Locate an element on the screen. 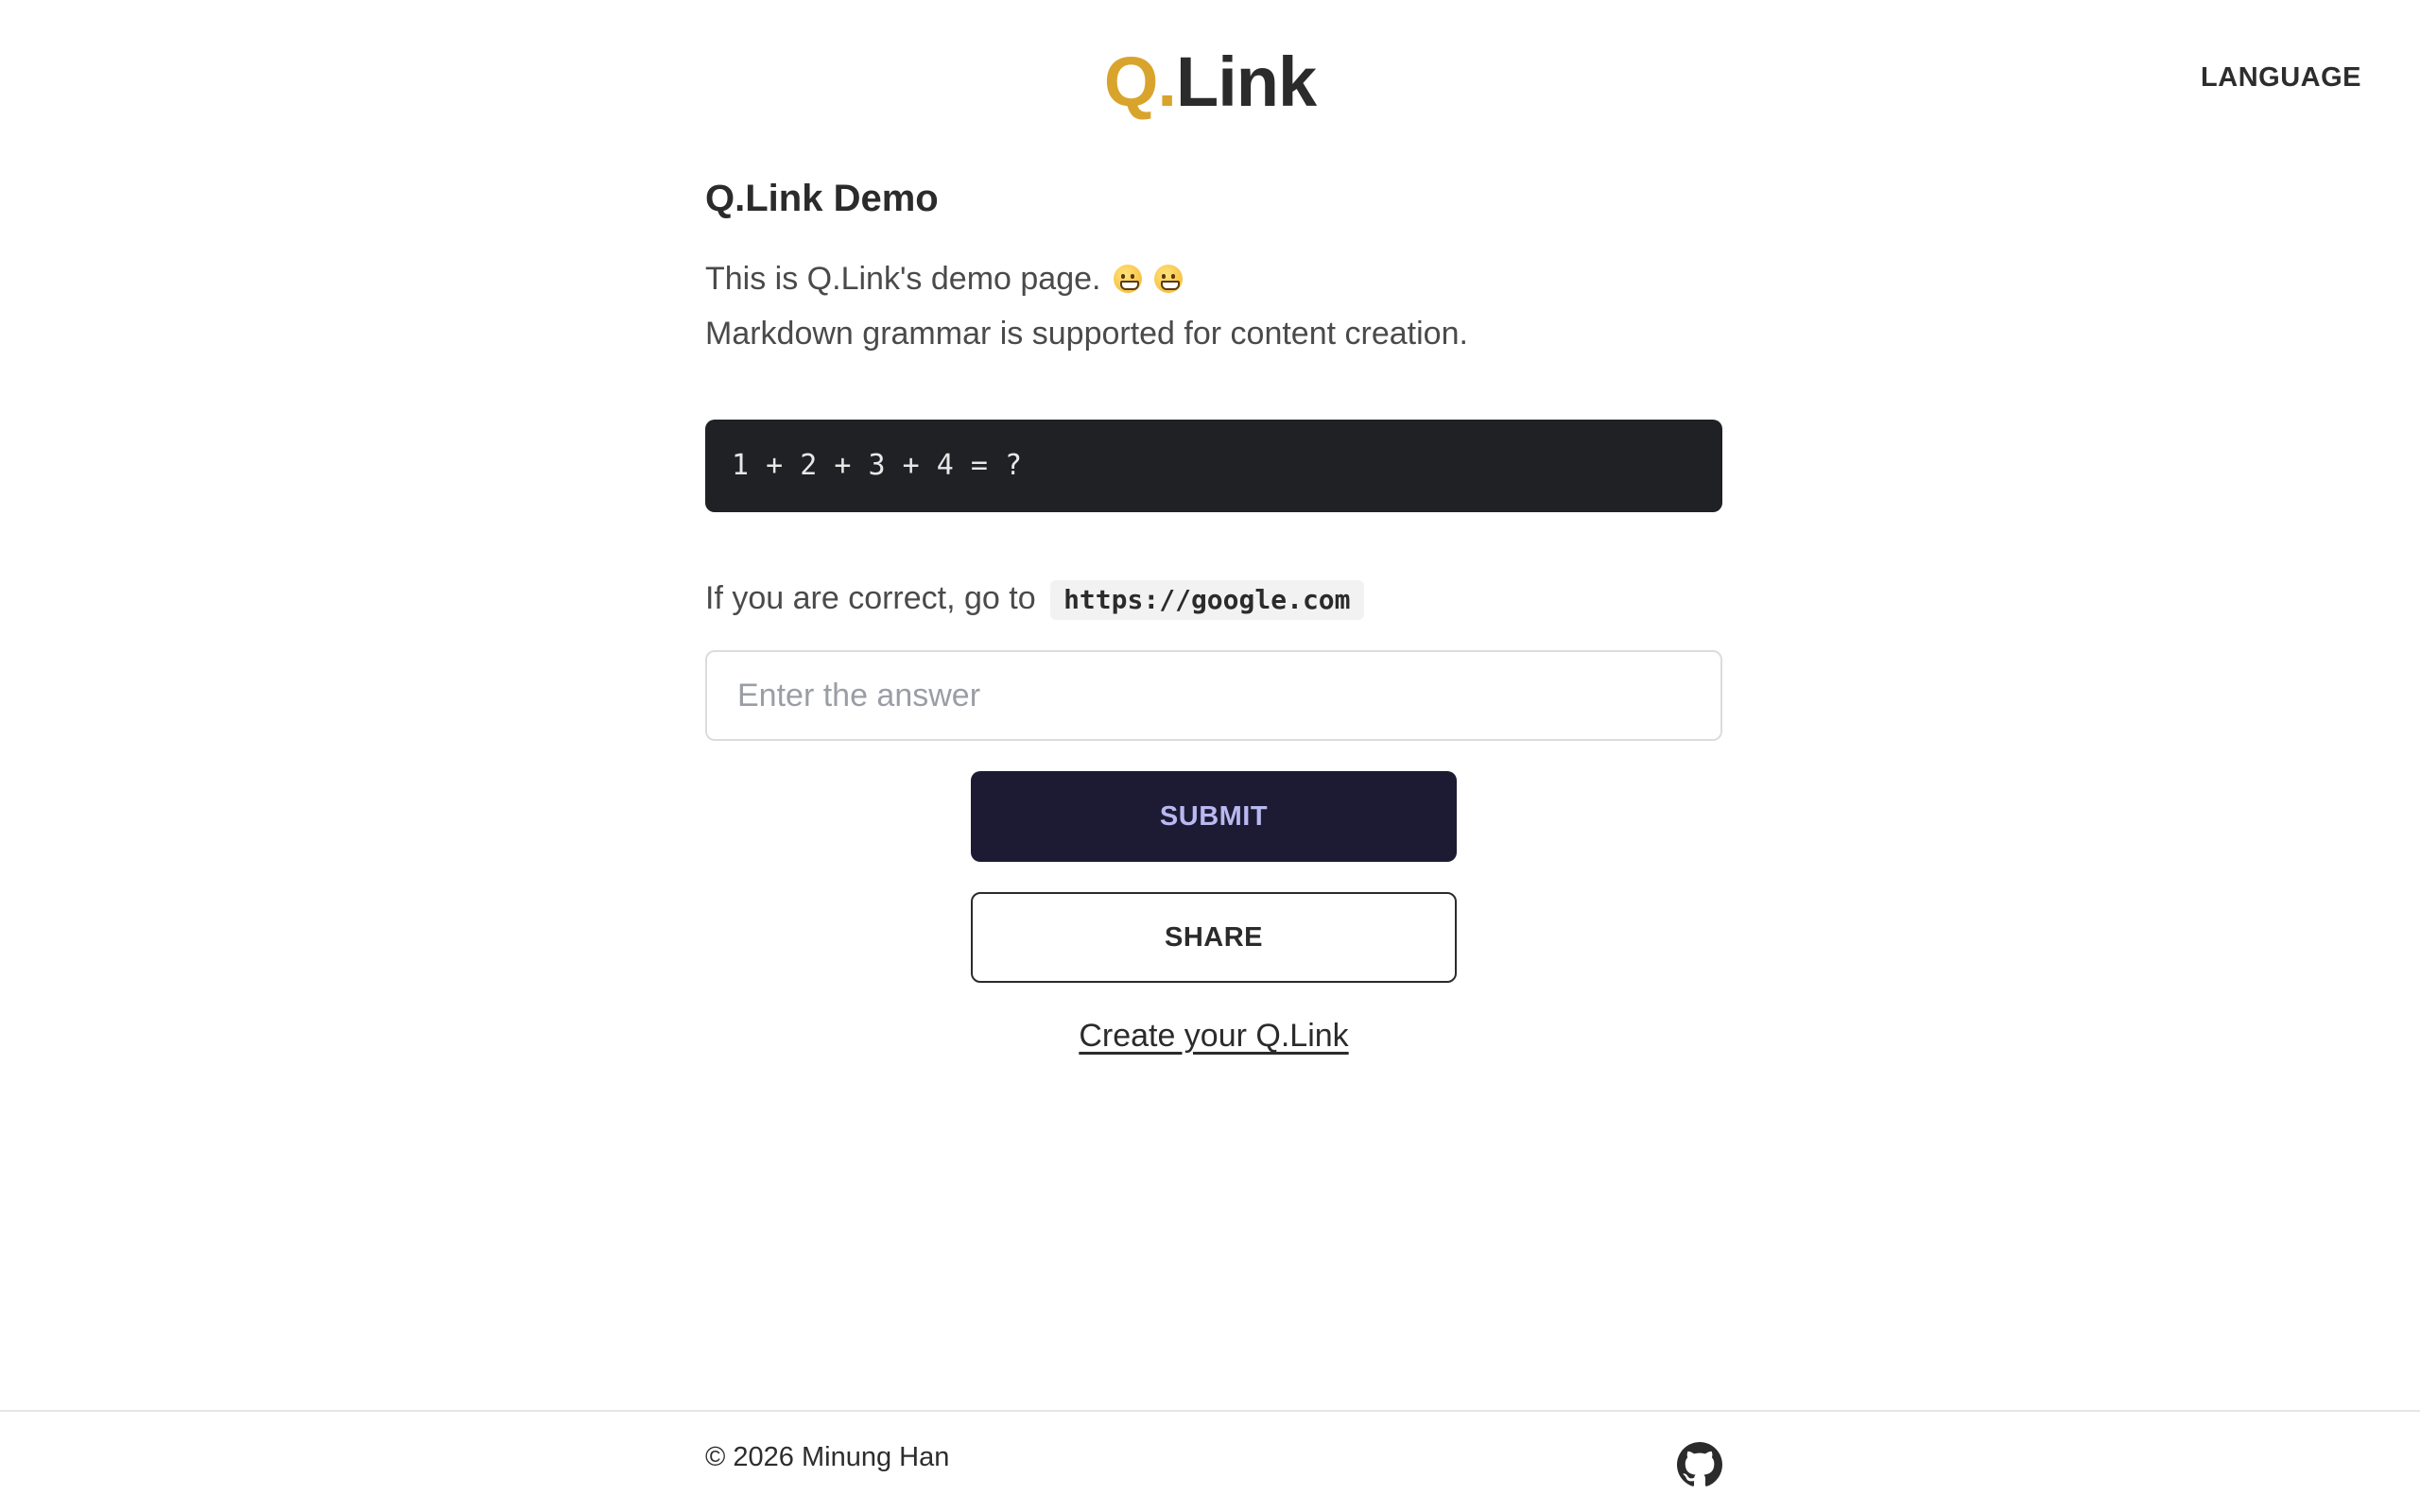  create-qlink-link: Create your Q.Link is located at coordinates (1213, 1036).